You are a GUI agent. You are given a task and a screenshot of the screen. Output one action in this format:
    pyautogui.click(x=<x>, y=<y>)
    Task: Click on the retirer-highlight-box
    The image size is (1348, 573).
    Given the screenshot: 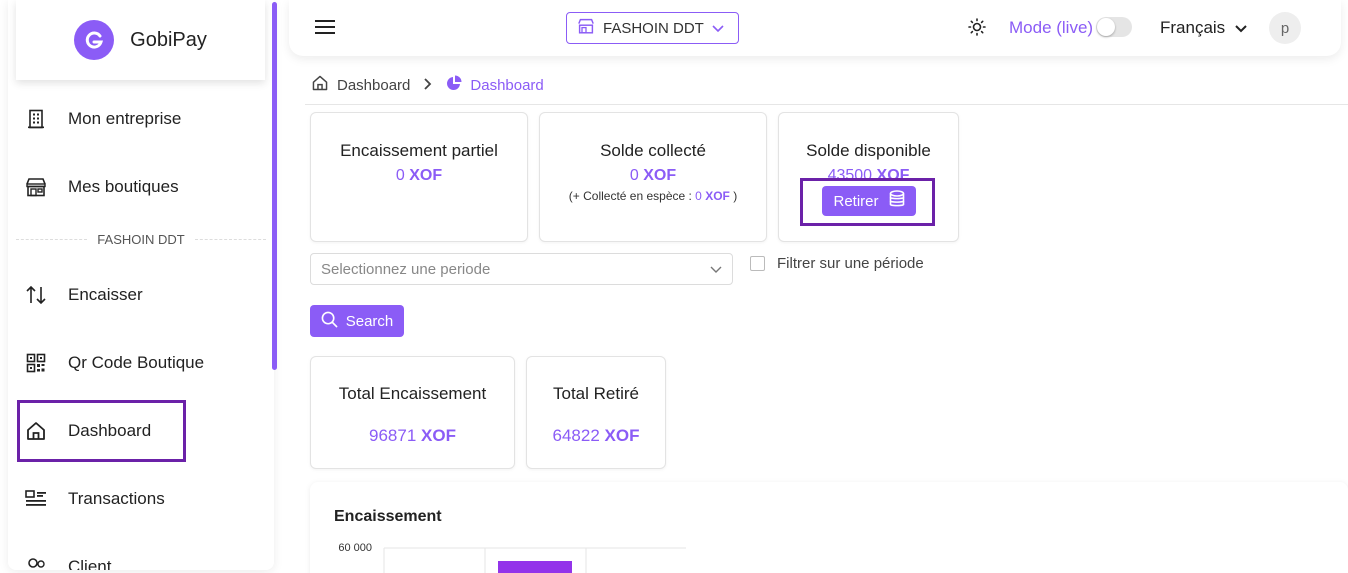 What is the action you would take?
    pyautogui.click(x=867, y=202)
    